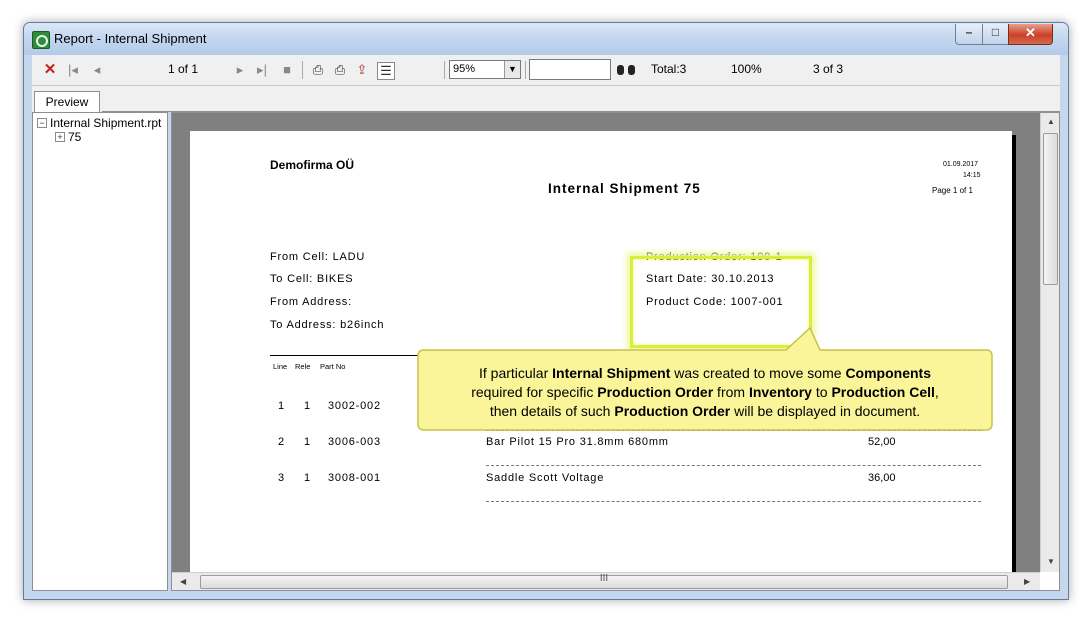  What do you see at coordinates (545, 478) in the screenshot?
I see `row-3-desc: Saddle Scott Voltage` at bounding box center [545, 478].